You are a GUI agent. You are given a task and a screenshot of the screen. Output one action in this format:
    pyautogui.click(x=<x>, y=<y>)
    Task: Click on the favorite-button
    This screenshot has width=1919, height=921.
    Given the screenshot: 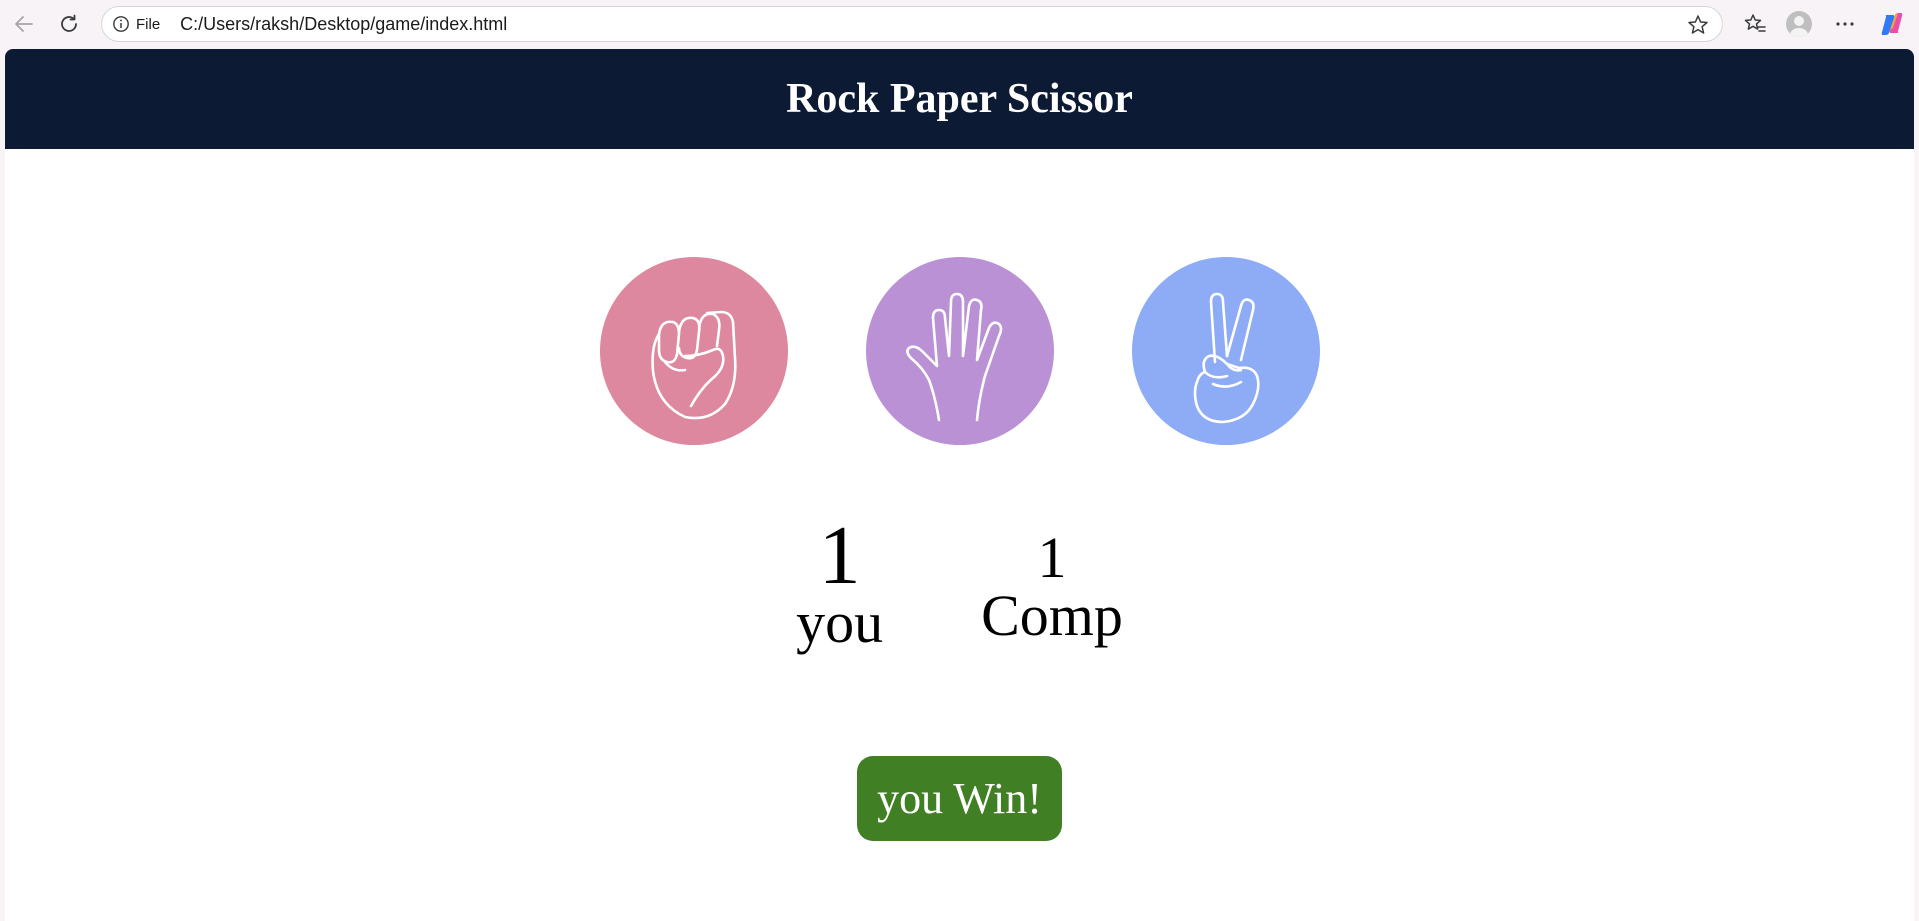 What is the action you would take?
    pyautogui.click(x=1698, y=25)
    